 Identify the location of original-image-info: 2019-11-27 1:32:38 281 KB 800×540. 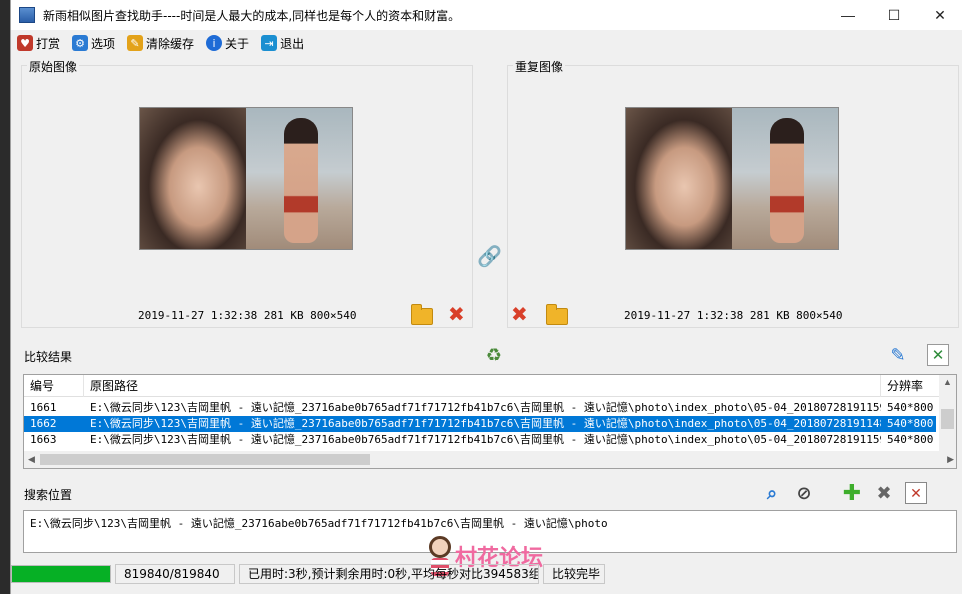
(247, 315).